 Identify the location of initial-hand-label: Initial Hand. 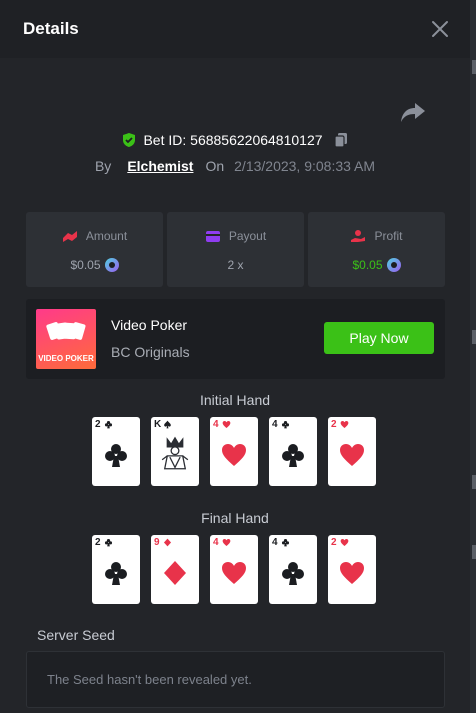
(235, 400).